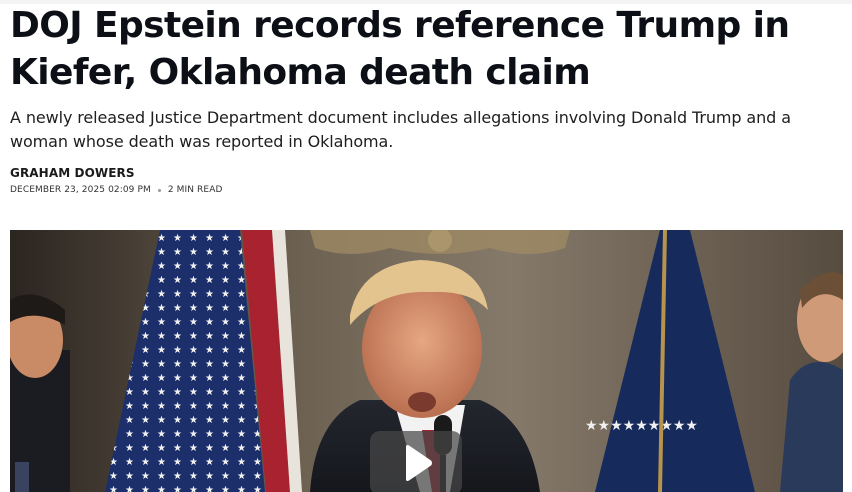 Image resolution: width=852 pixels, height=492 pixels. I want to click on play-button, so click(416, 461).